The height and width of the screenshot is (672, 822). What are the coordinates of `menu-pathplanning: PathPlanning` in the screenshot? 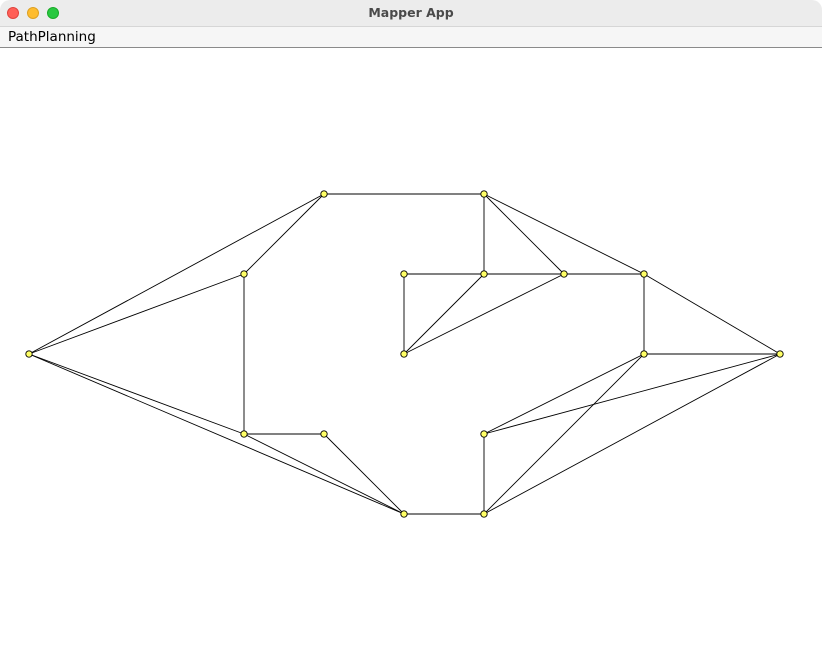 It's located at (52, 37).